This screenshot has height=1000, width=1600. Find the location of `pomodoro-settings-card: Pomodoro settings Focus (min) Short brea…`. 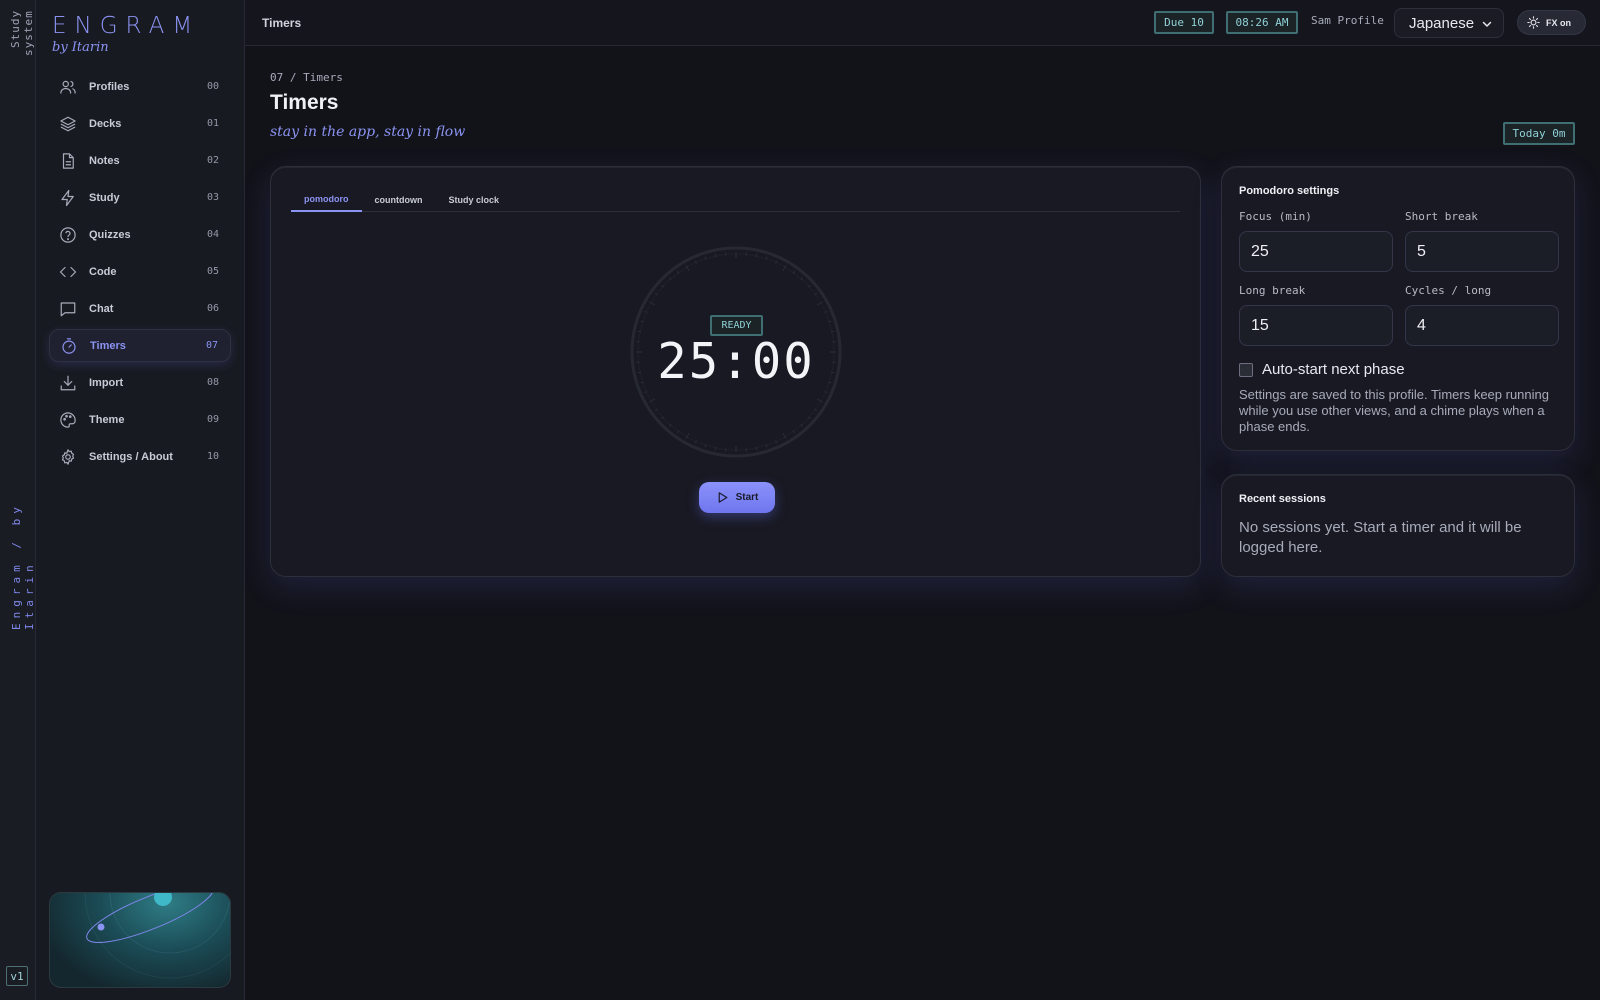

pomodoro-settings-card: Pomodoro settings Focus (min) Short brea… is located at coordinates (1398, 308).